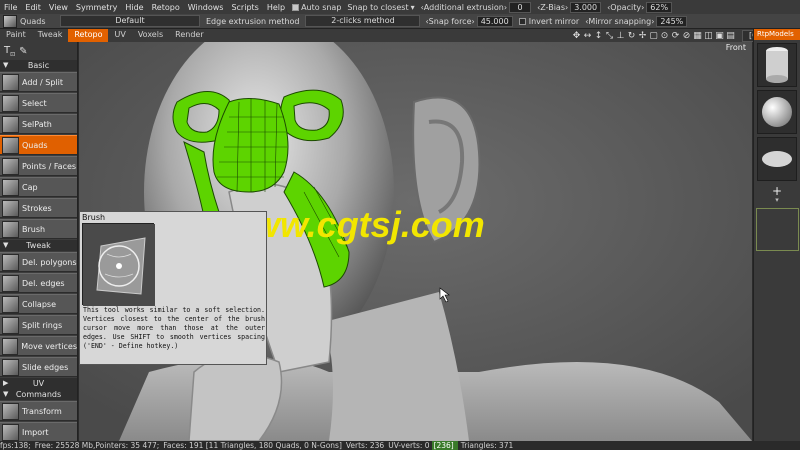  I want to click on menu-help: Help, so click(276, 7).